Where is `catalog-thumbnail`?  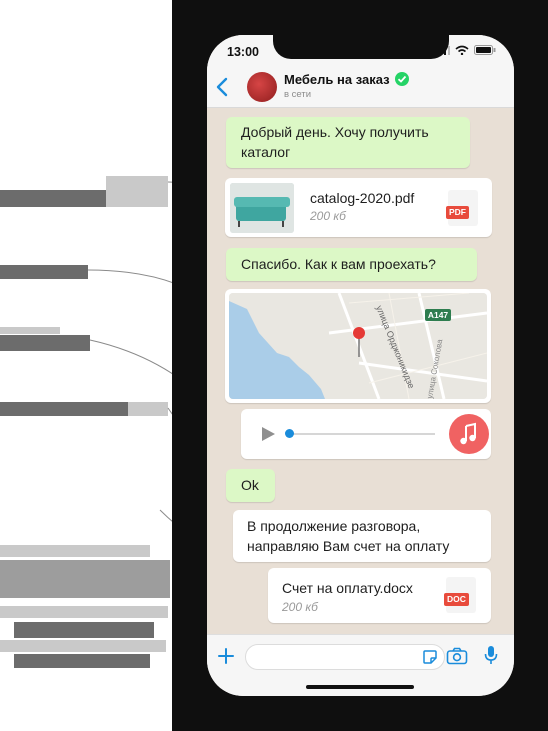
catalog-thumbnail is located at coordinates (262, 208).